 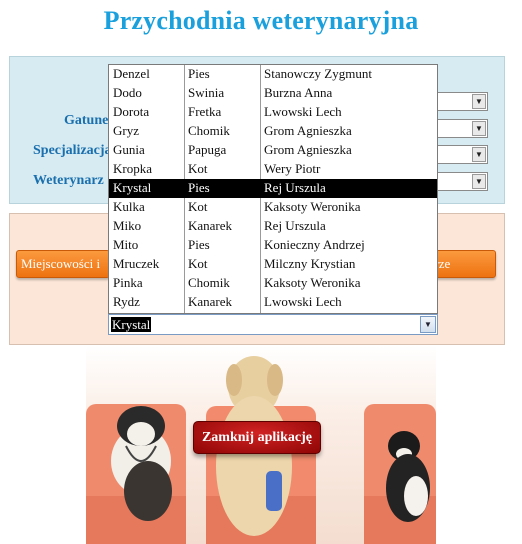 I want to click on animal-name-cell: Rydz, so click(x=126, y=301).